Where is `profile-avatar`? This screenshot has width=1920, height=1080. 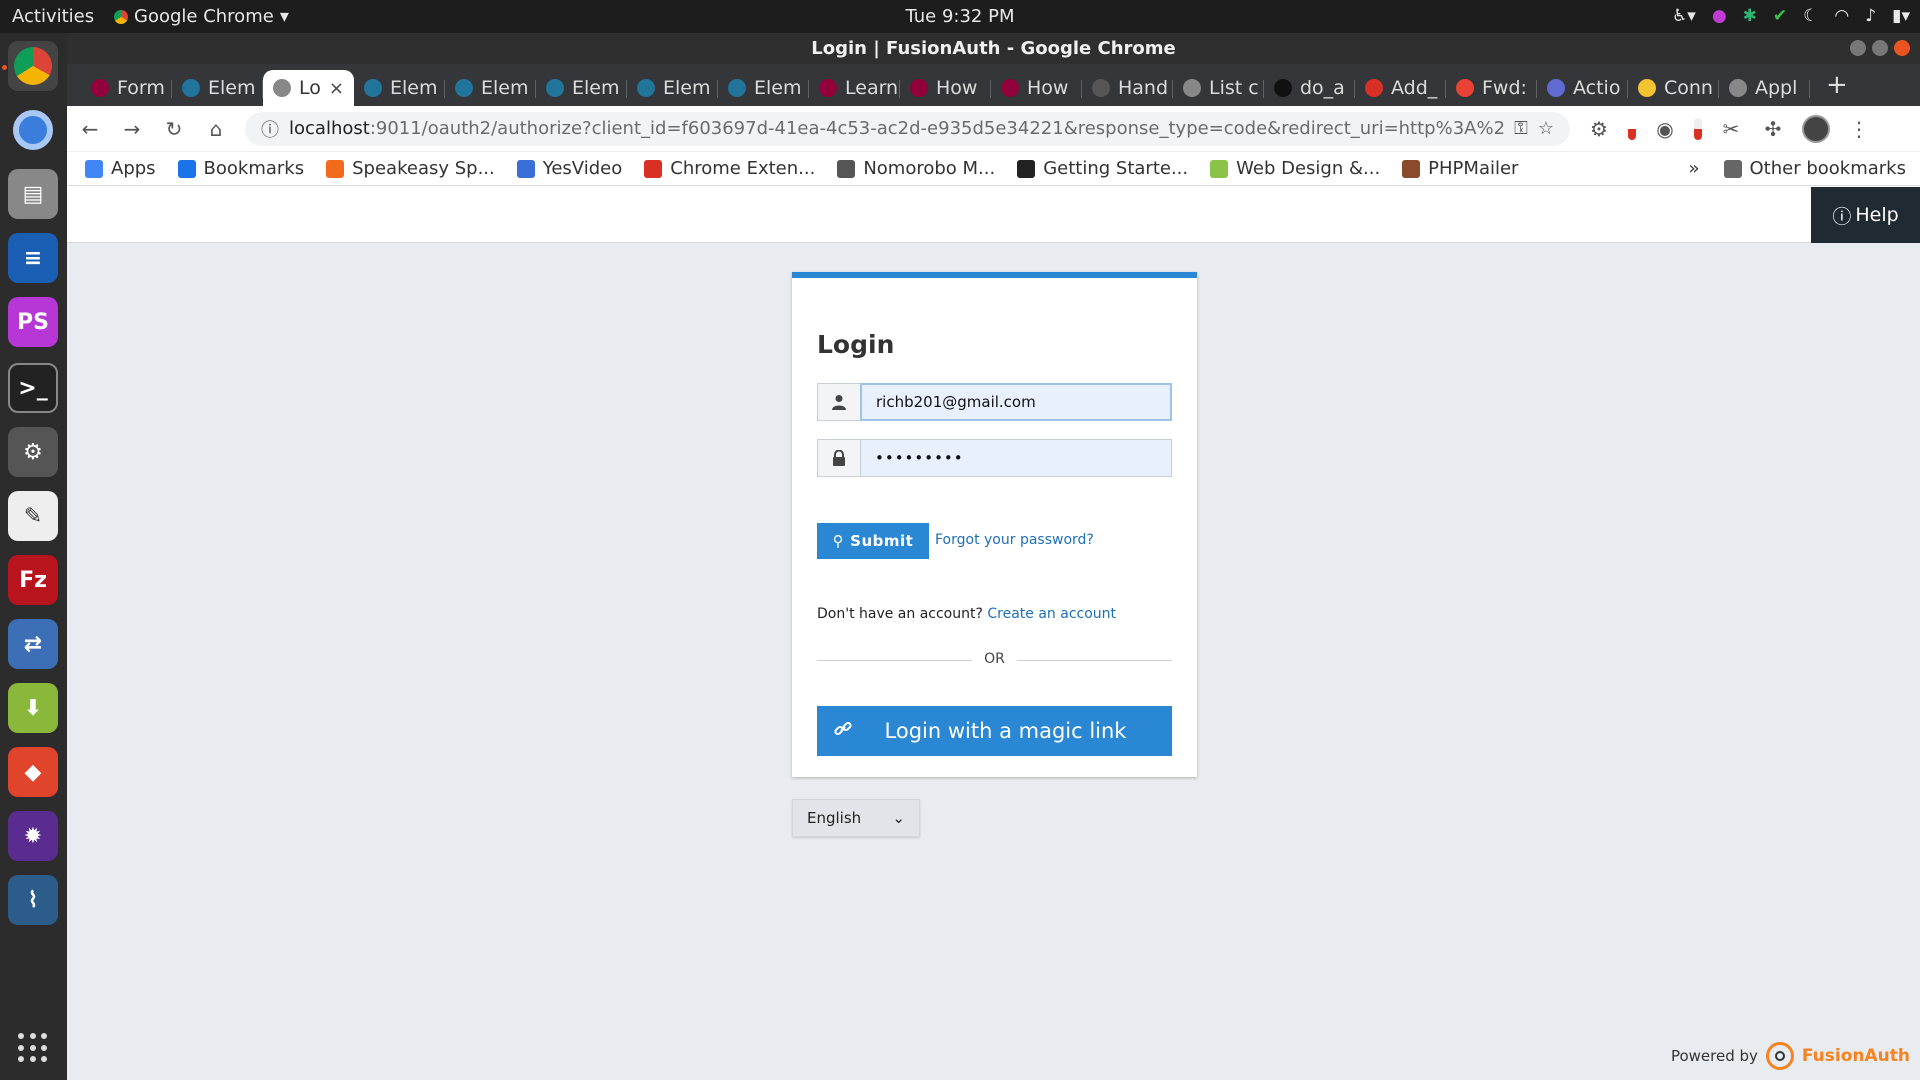 profile-avatar is located at coordinates (1816, 128).